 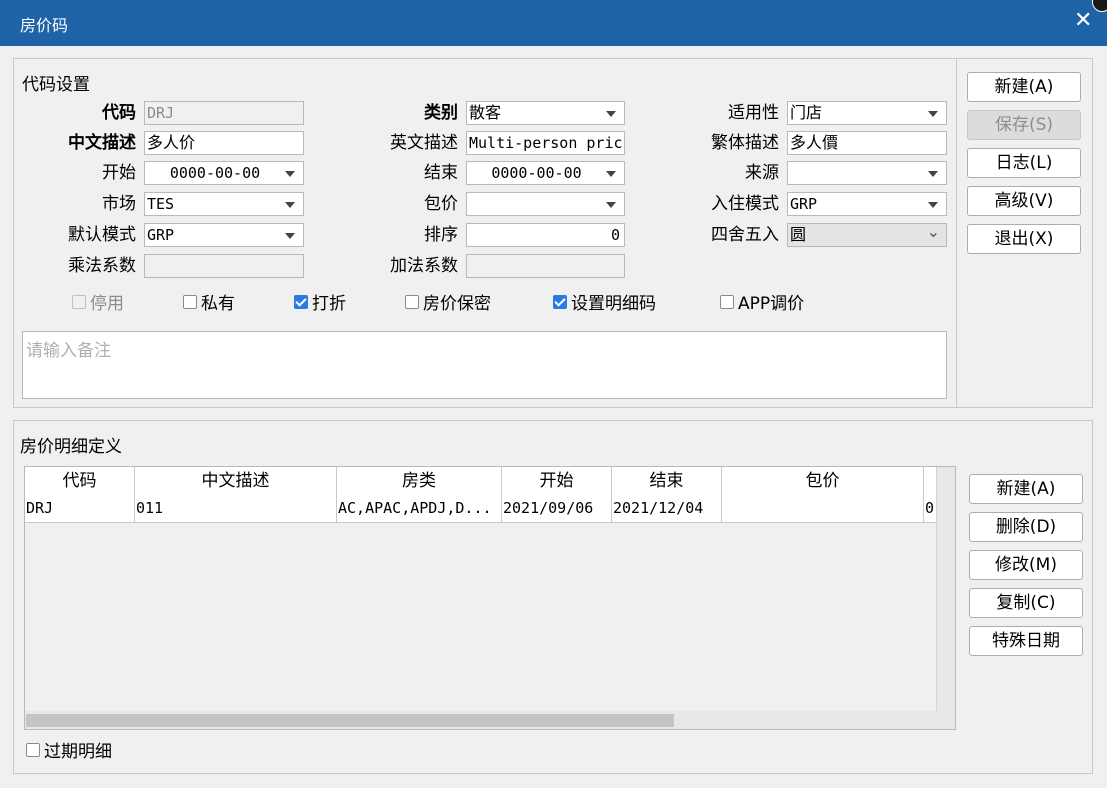 I want to click on category-select: 散客, so click(x=545, y=113).